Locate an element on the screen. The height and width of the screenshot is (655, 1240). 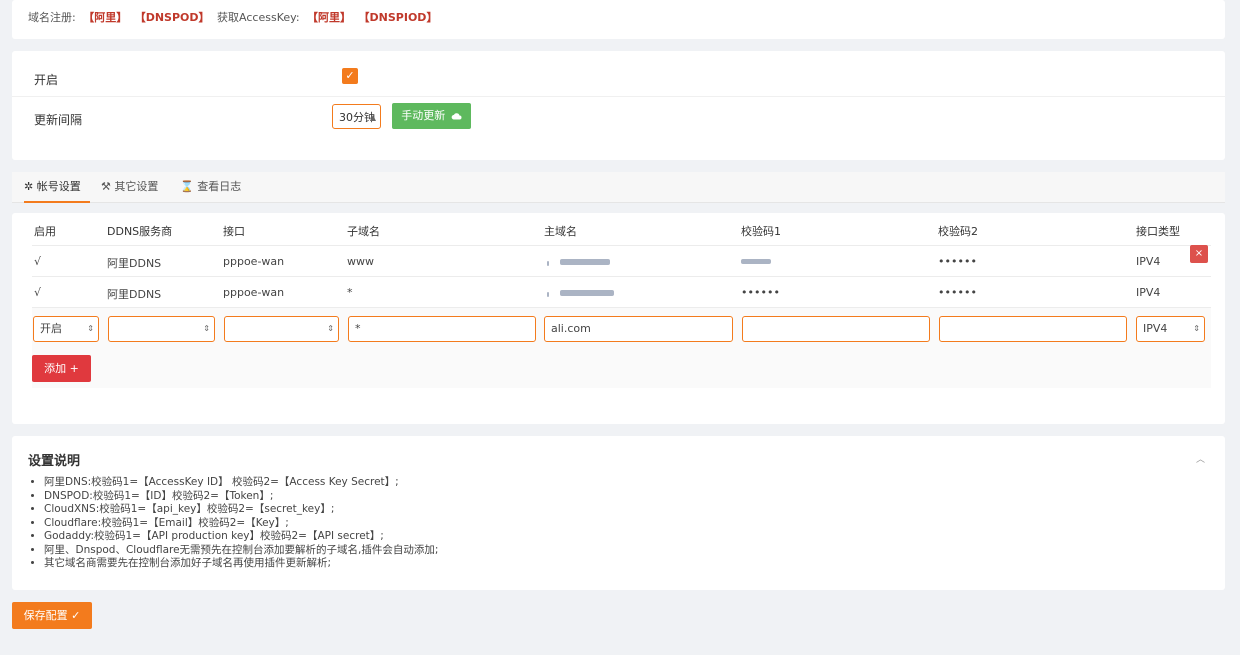
link-dnspod-accesskey: 【DNSPIOD】 is located at coordinates (398, 17).